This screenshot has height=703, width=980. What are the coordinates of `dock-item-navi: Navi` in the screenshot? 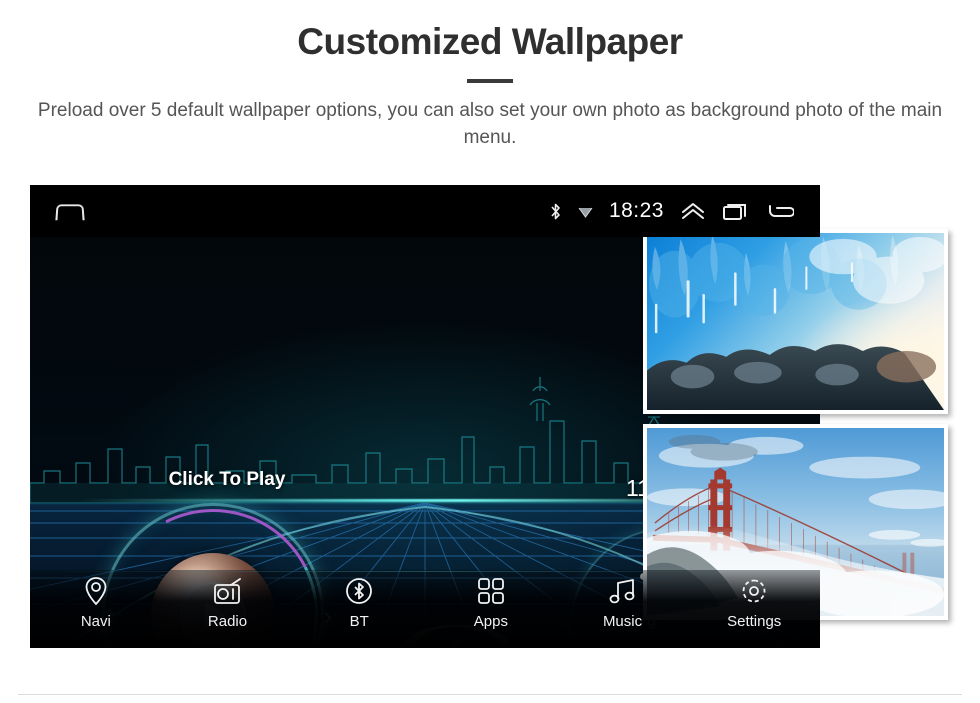 It's located at (96, 600).